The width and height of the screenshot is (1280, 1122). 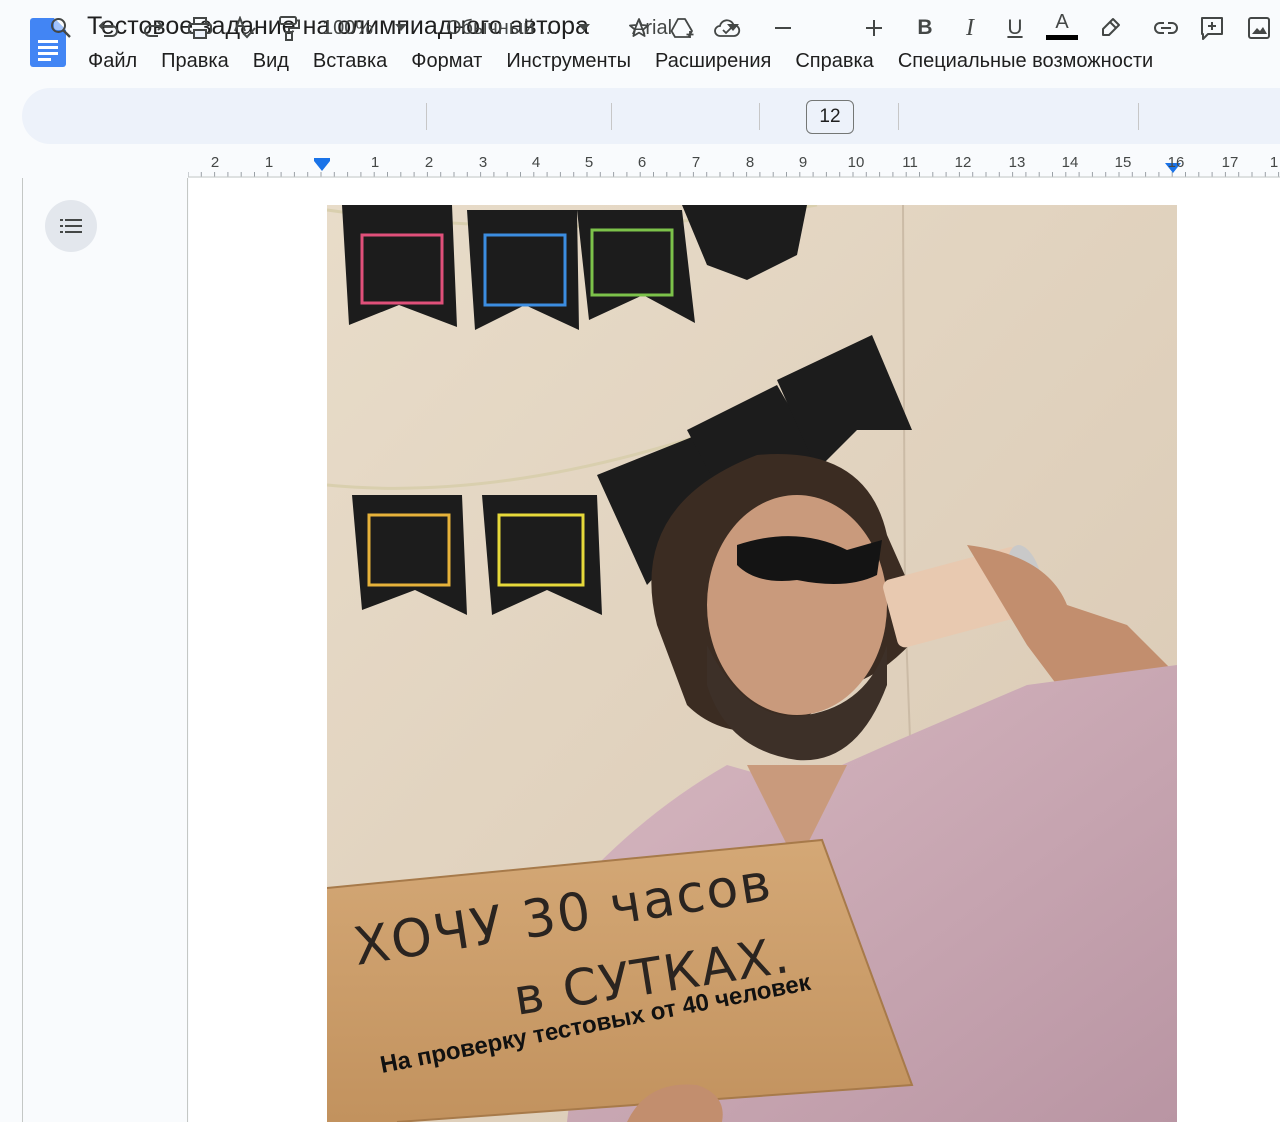 I want to click on search-menus-icon, so click(x=61, y=28).